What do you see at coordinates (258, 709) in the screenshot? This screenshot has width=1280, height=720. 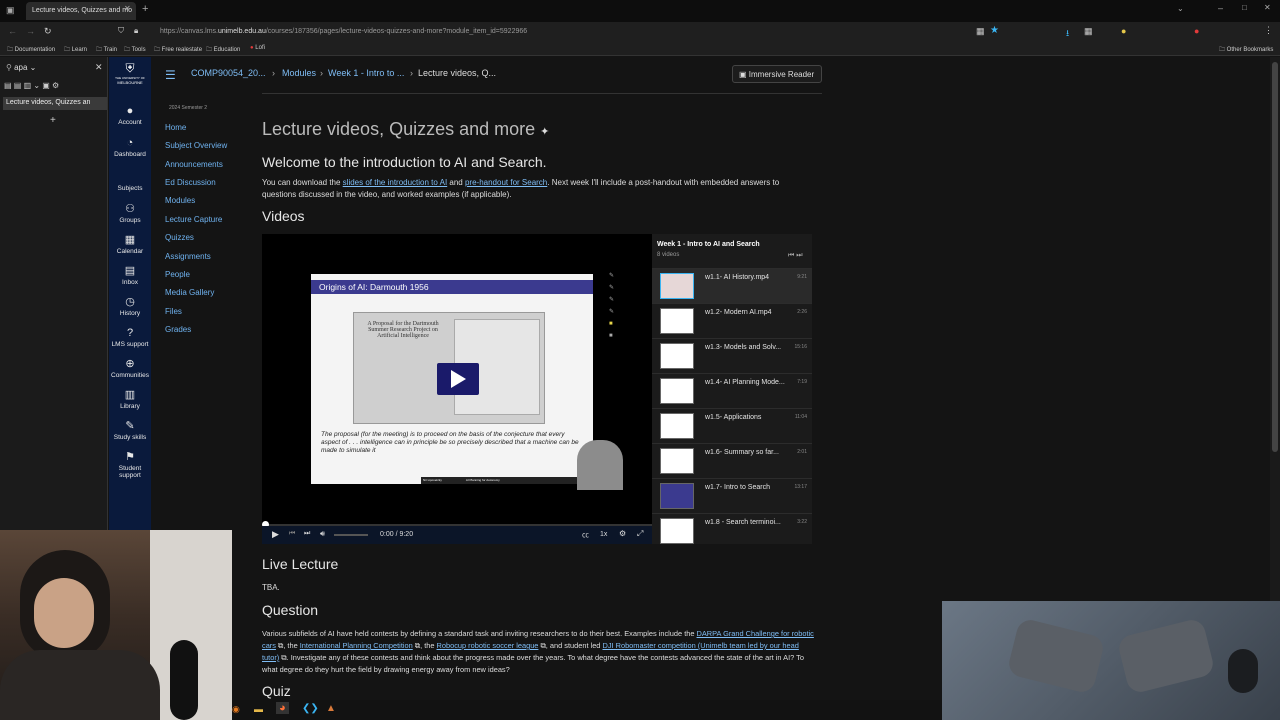 I see `file-explorer-icon: ▬` at bounding box center [258, 709].